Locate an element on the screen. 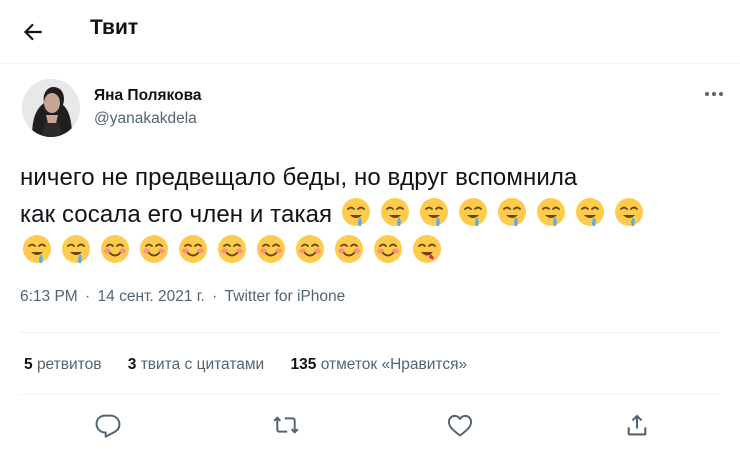  retweets-label: ретвитов is located at coordinates (69, 364).